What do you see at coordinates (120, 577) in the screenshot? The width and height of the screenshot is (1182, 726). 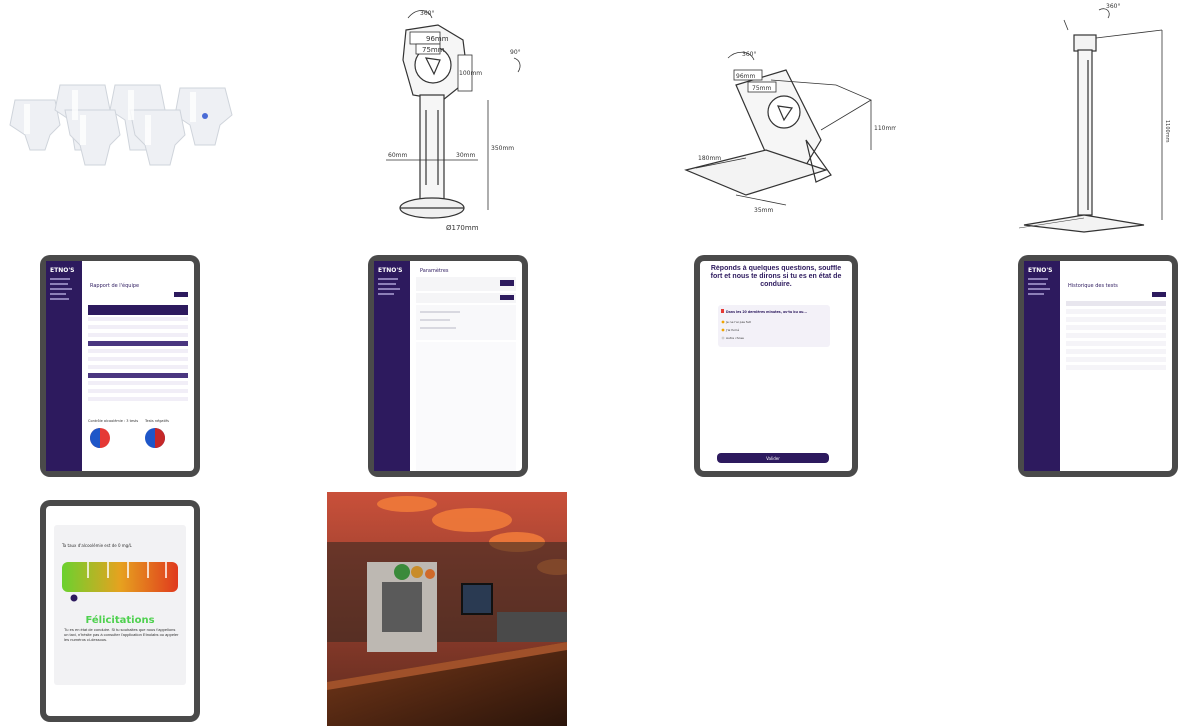 I see `alcohol-meter` at bounding box center [120, 577].